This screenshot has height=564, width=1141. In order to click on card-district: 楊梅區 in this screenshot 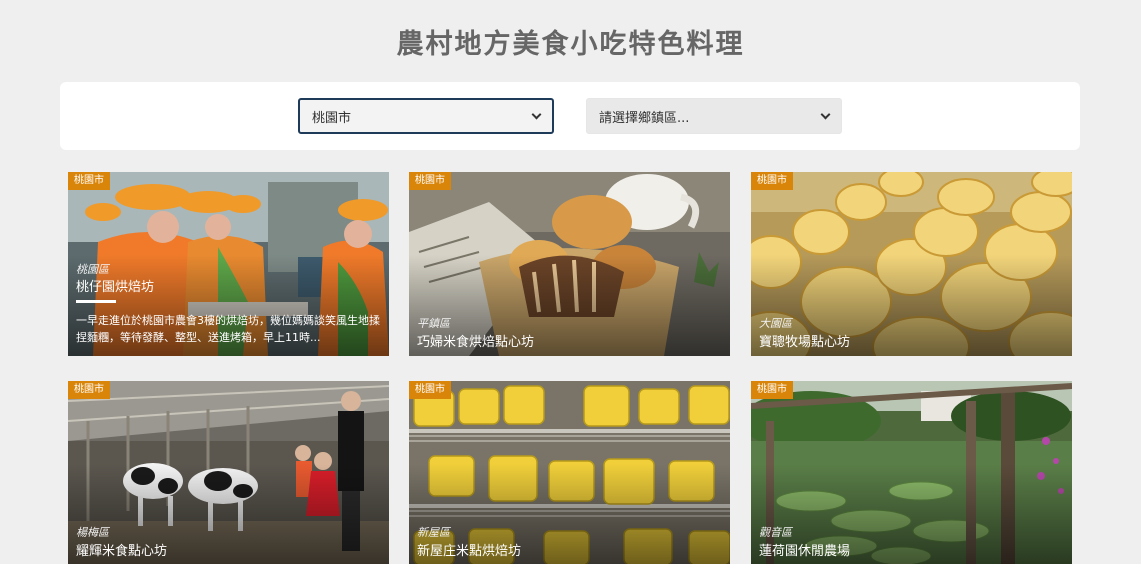, I will do `click(92, 532)`.